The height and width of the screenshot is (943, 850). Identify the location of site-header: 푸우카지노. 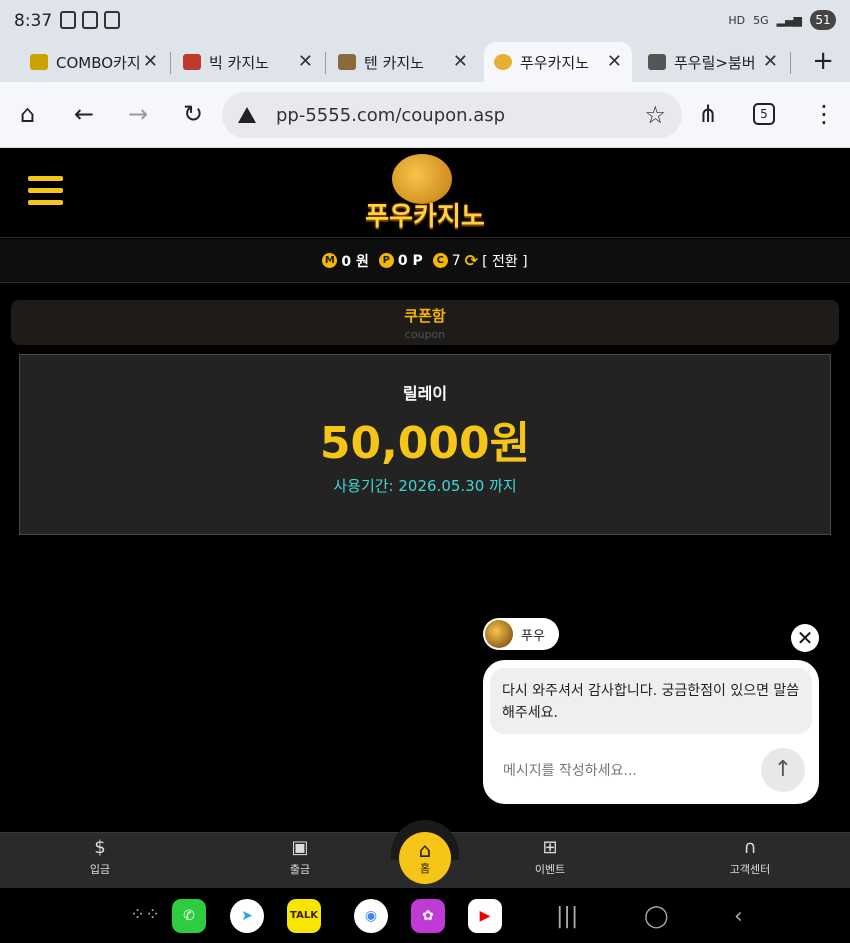
(425, 193).